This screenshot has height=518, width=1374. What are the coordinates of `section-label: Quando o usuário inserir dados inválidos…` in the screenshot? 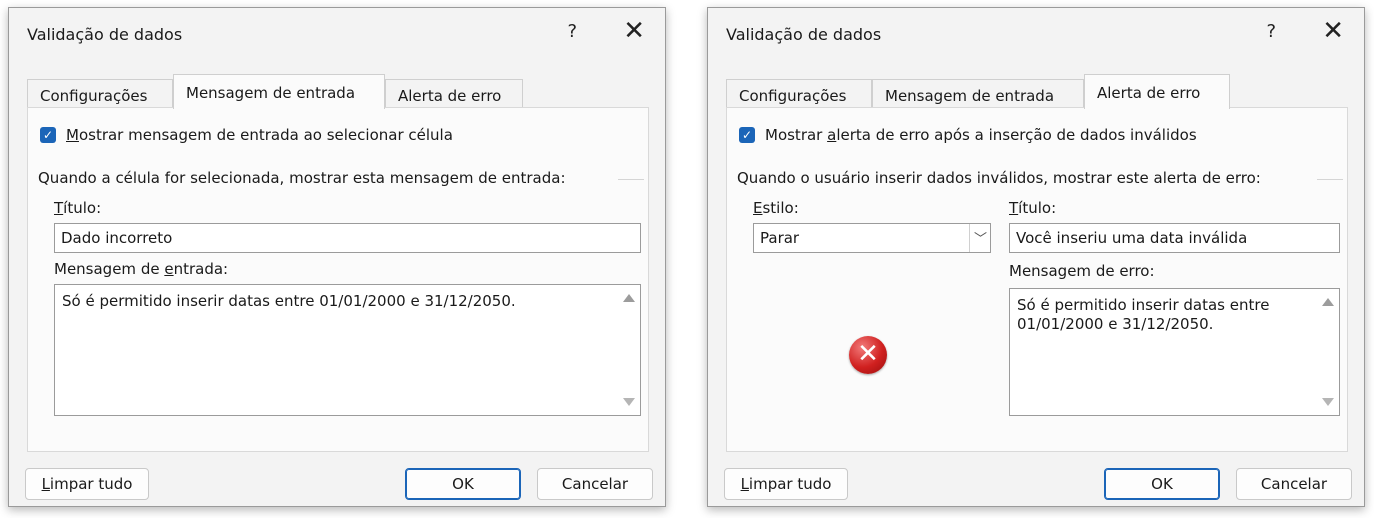 It's located at (999, 178).